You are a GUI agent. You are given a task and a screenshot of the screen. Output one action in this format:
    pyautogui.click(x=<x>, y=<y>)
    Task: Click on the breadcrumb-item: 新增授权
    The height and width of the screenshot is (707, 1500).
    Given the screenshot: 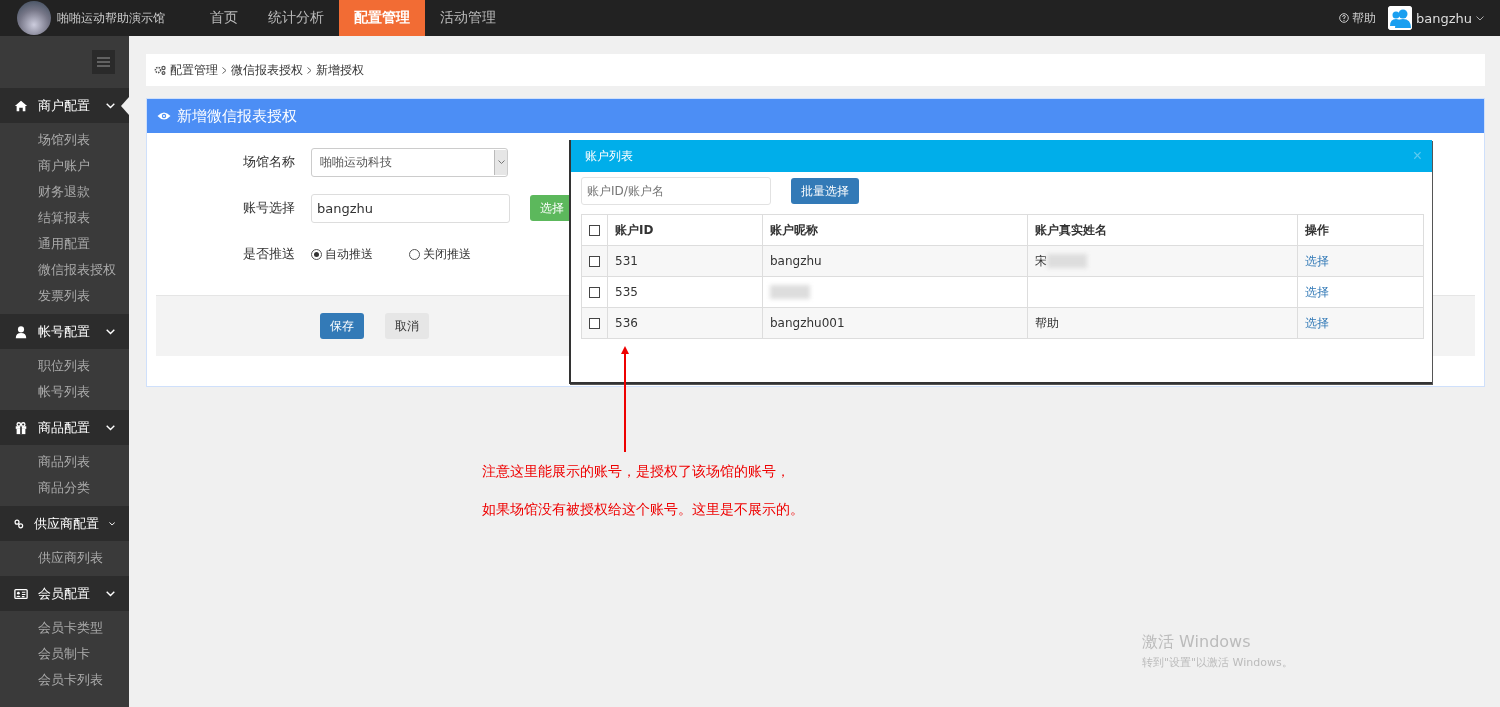 What is the action you would take?
    pyautogui.click(x=340, y=70)
    